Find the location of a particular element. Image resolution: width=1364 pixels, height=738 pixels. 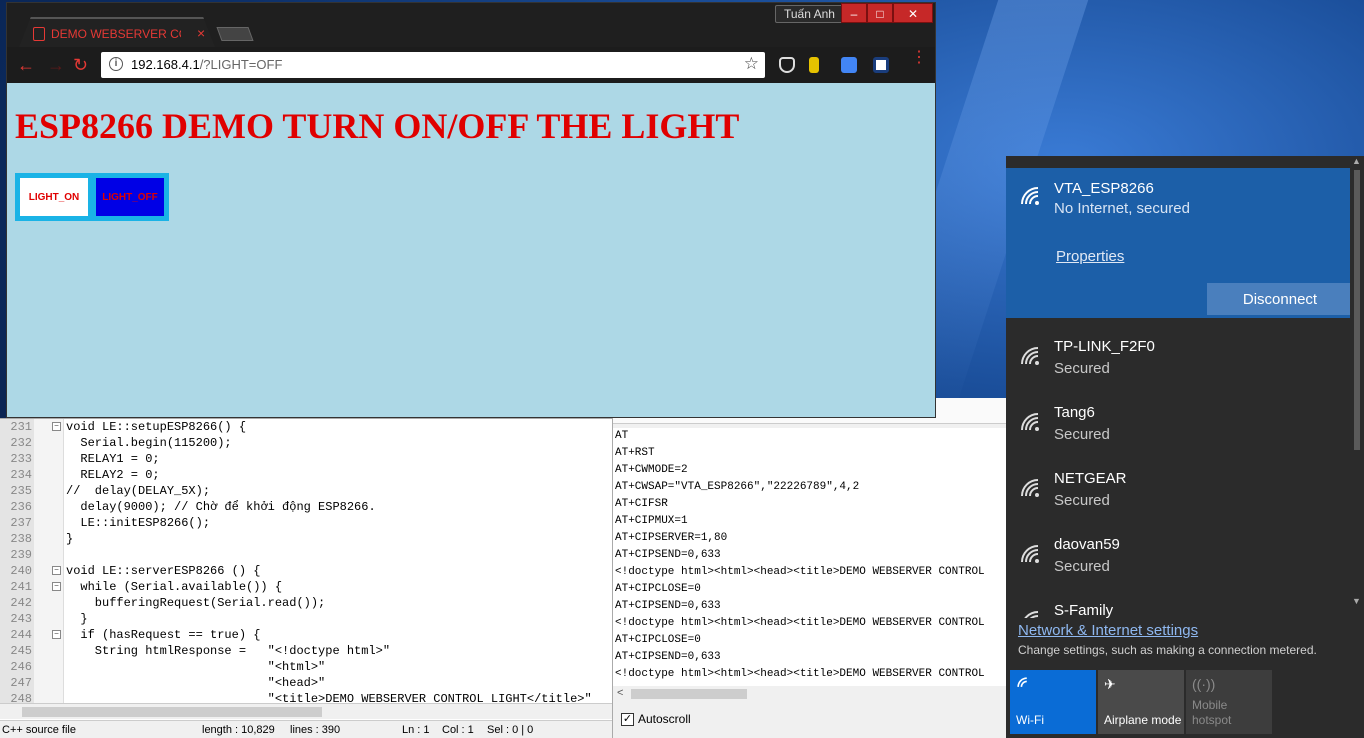

browser-titlebar: DEMO WEBSERVER CON × Tuấn Anh – □ ✕ is located at coordinates (471, 25).